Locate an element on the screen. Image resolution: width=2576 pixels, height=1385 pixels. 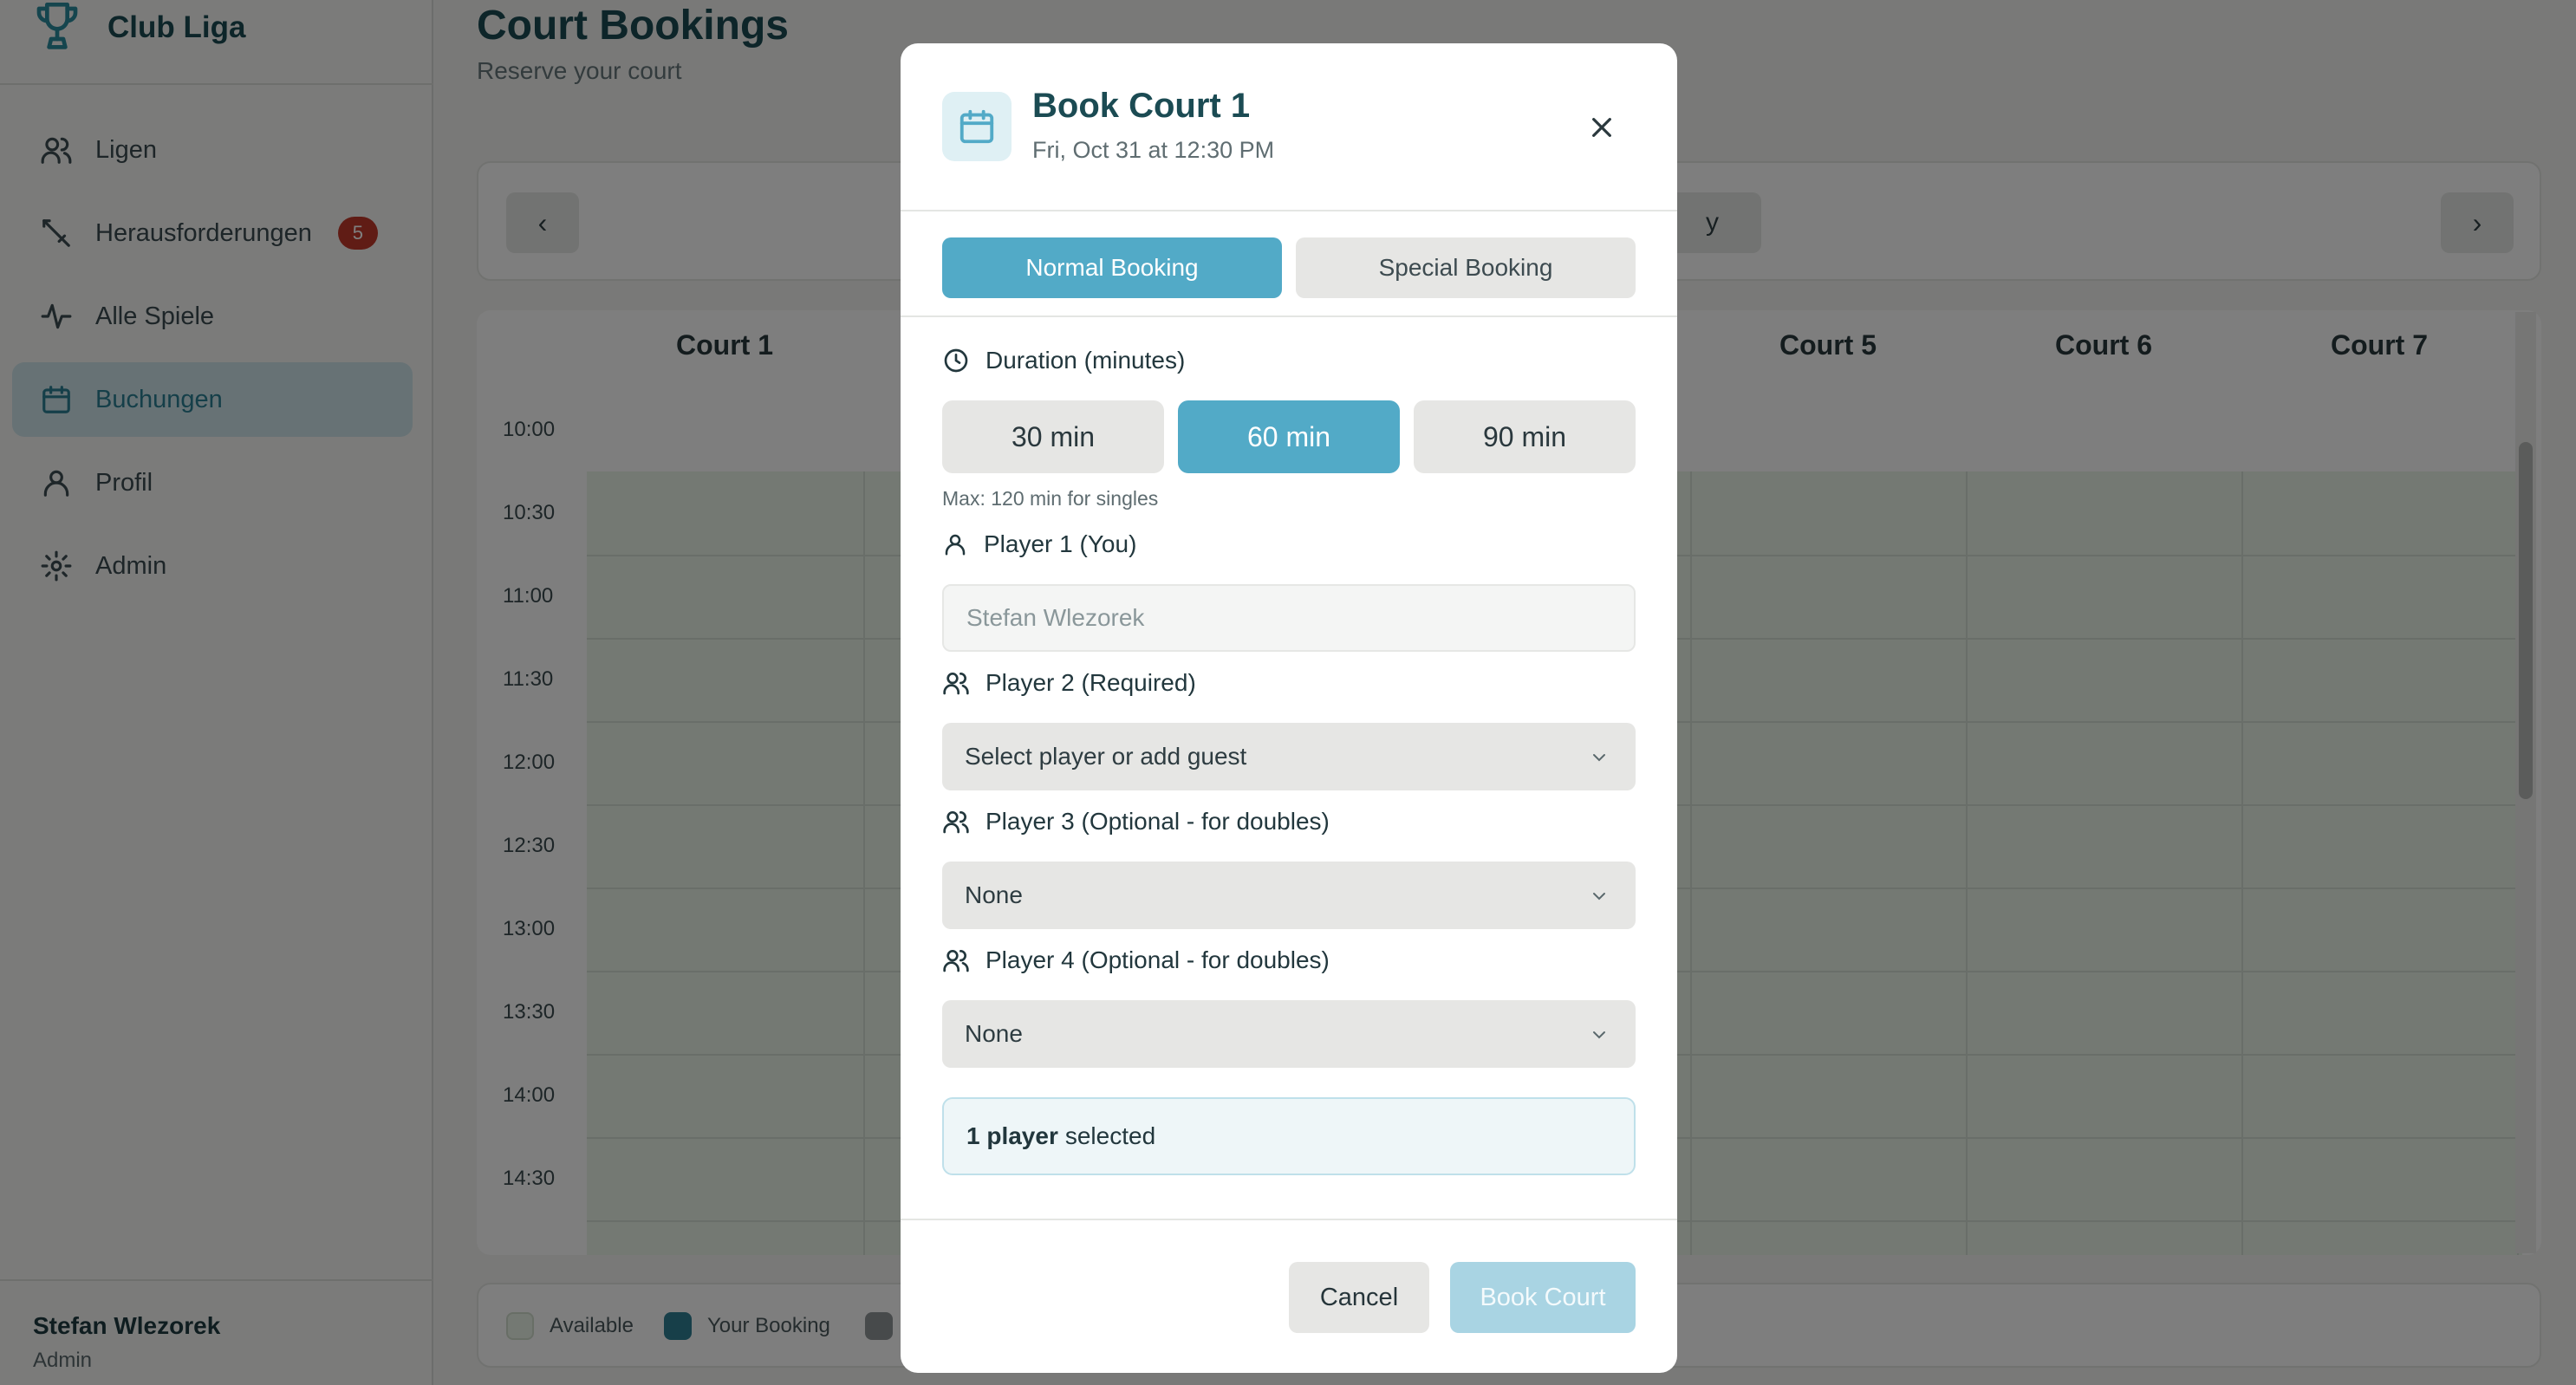
player2-select: Select player or add guest is located at coordinates (1289, 757).